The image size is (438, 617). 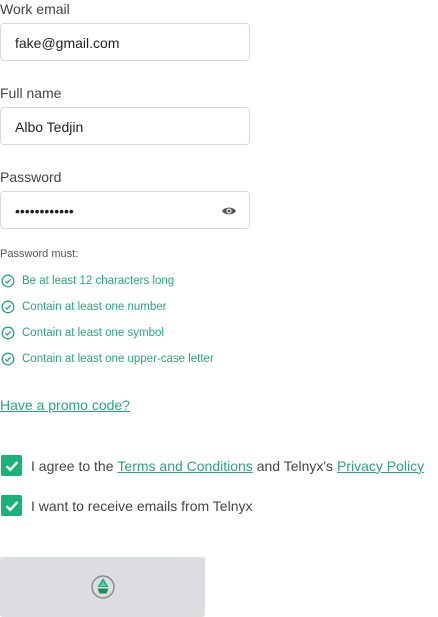 What do you see at coordinates (380, 466) in the screenshot?
I see `privacy-policy-link: Privacy Policy` at bounding box center [380, 466].